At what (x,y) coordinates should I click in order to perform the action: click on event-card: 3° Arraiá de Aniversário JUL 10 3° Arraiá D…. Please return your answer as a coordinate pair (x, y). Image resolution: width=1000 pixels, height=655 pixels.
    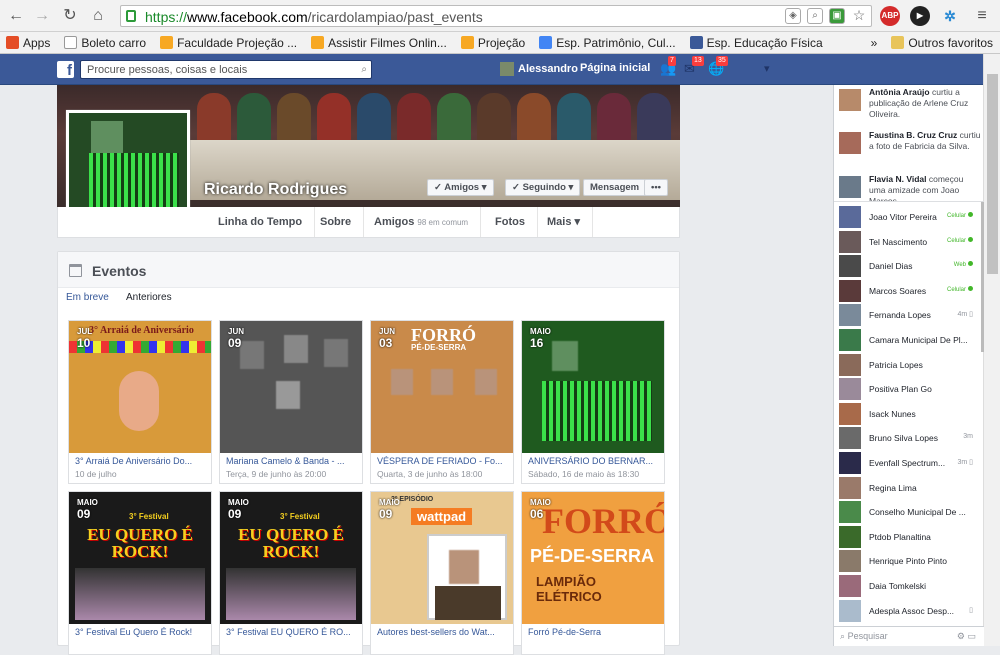
    Looking at the image, I should click on (140, 402).